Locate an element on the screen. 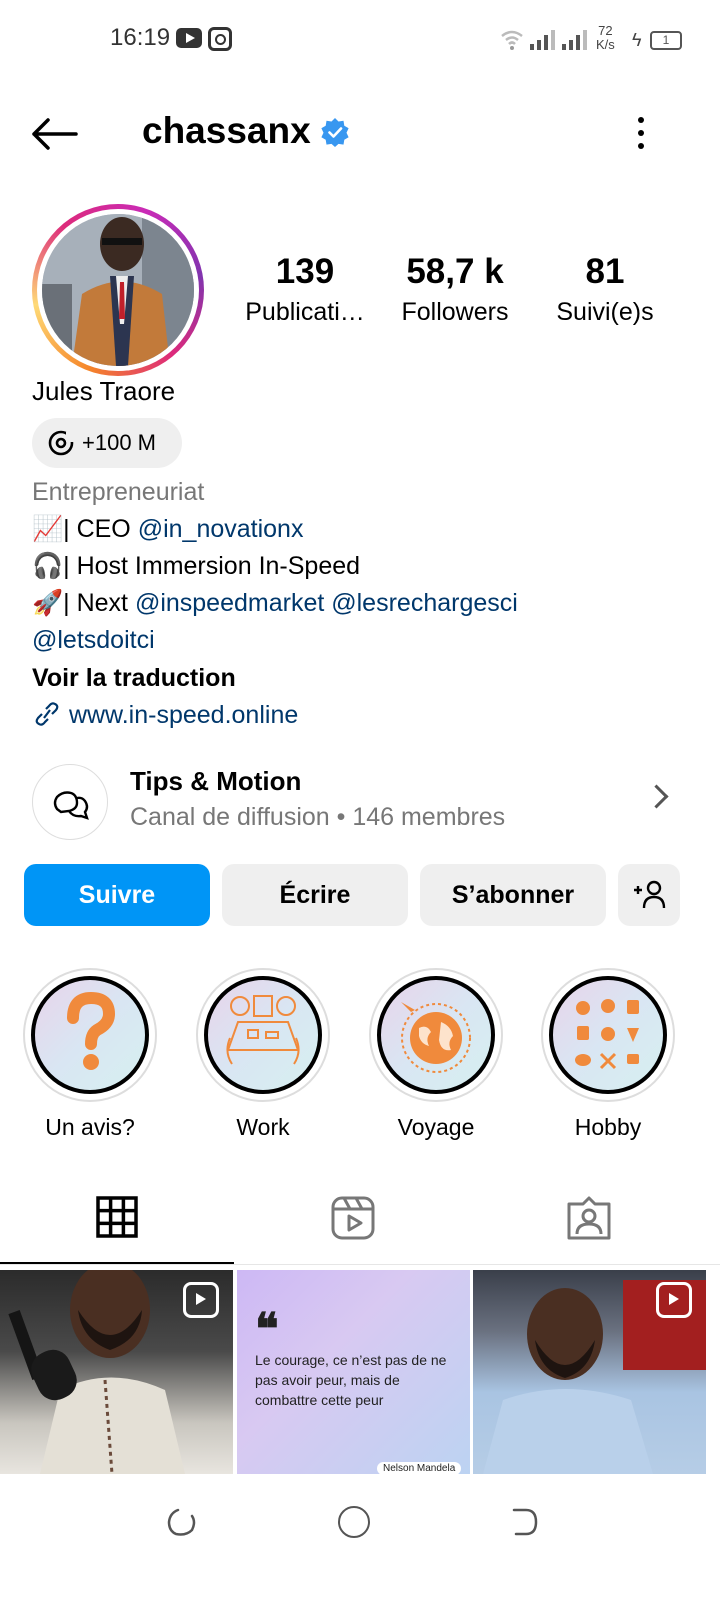 Image resolution: width=720 pixels, height=1600 pixels. bio-line-next: 🚀| Next @inspeedmarket @lesrechargesci is located at coordinates (275, 603).